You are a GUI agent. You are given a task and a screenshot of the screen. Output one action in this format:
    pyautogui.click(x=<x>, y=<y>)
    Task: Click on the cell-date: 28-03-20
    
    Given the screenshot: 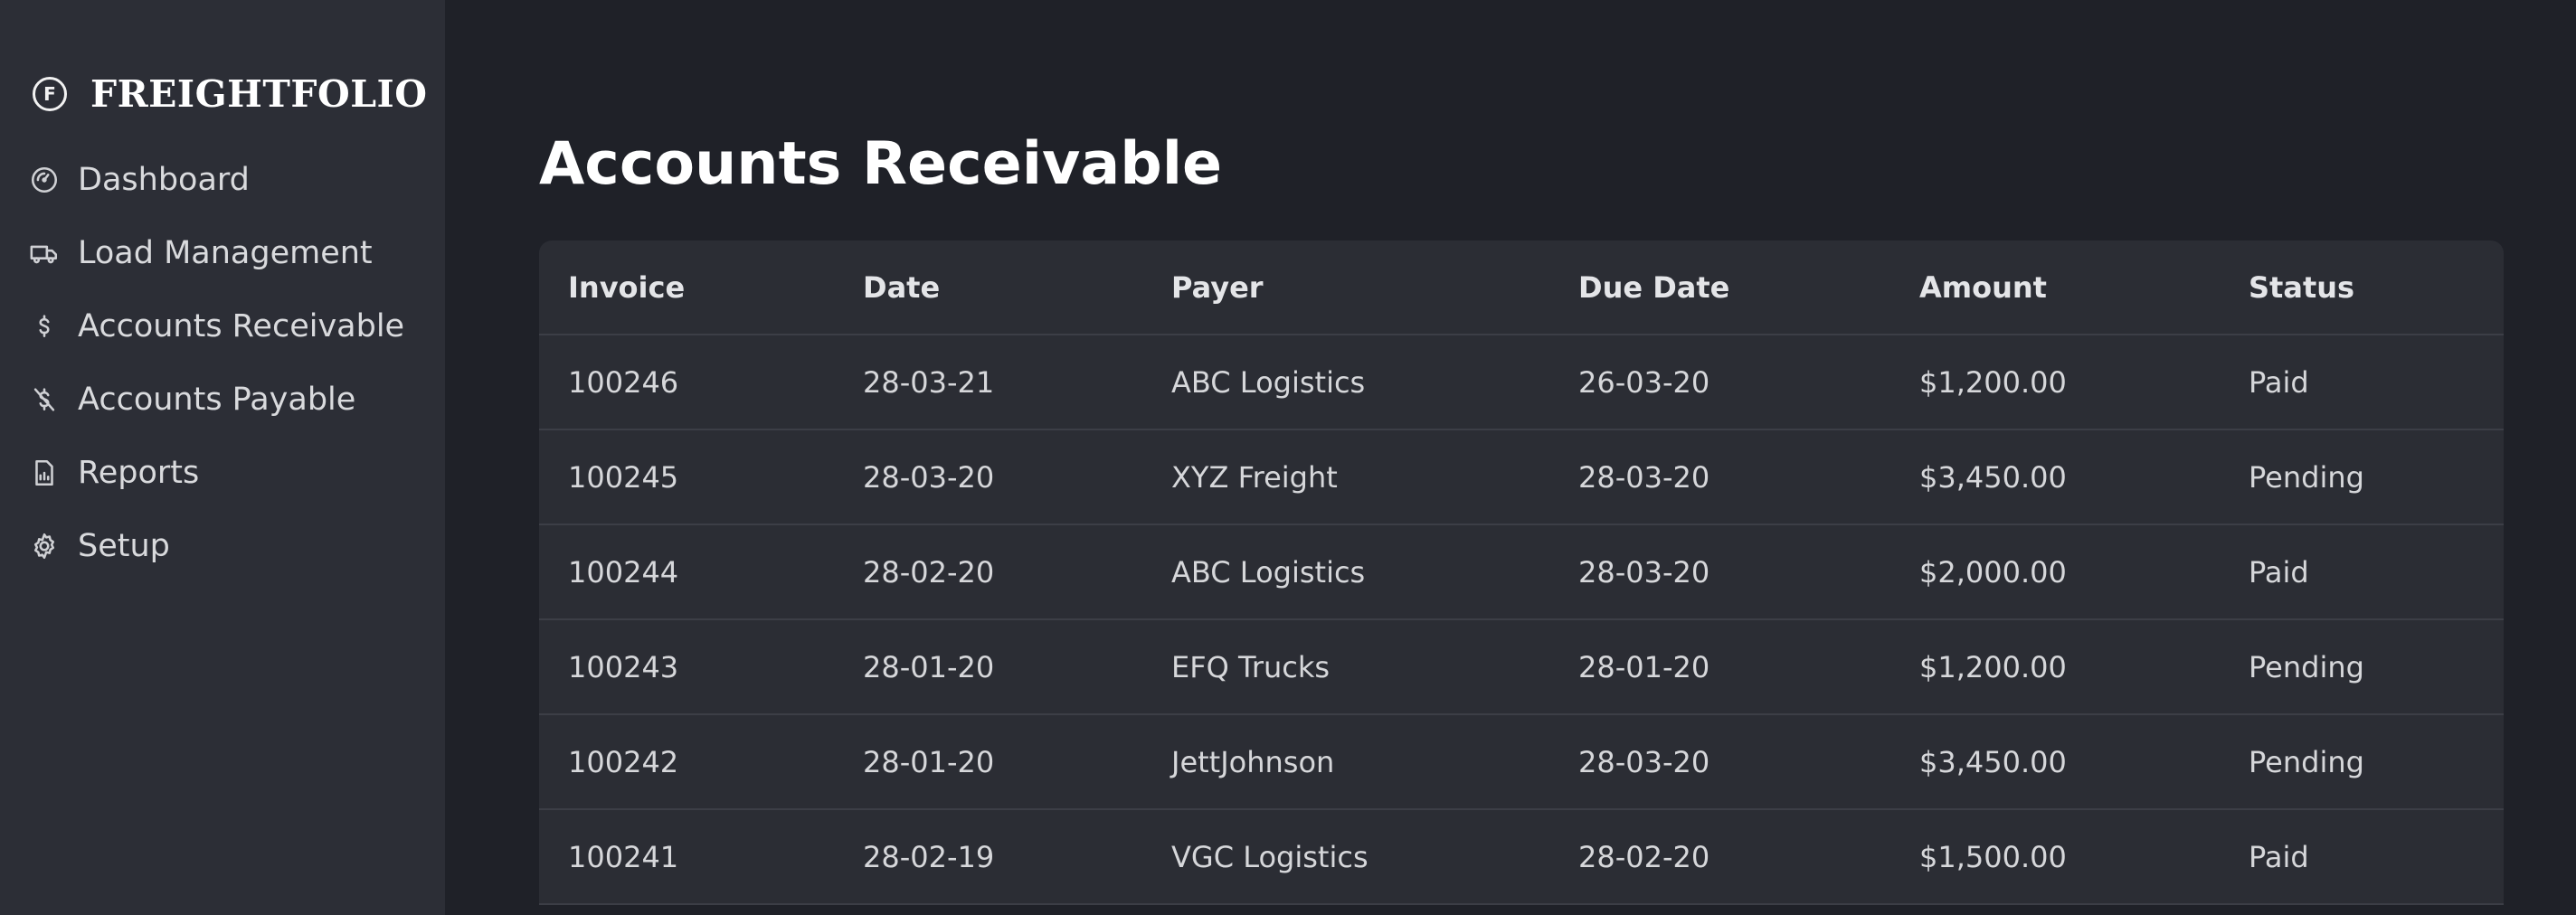 What is the action you would take?
    pyautogui.click(x=988, y=477)
    